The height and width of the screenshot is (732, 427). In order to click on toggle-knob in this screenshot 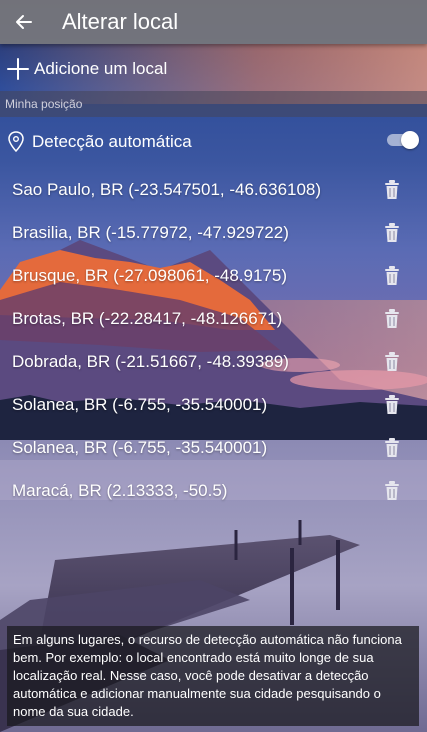, I will do `click(410, 140)`.